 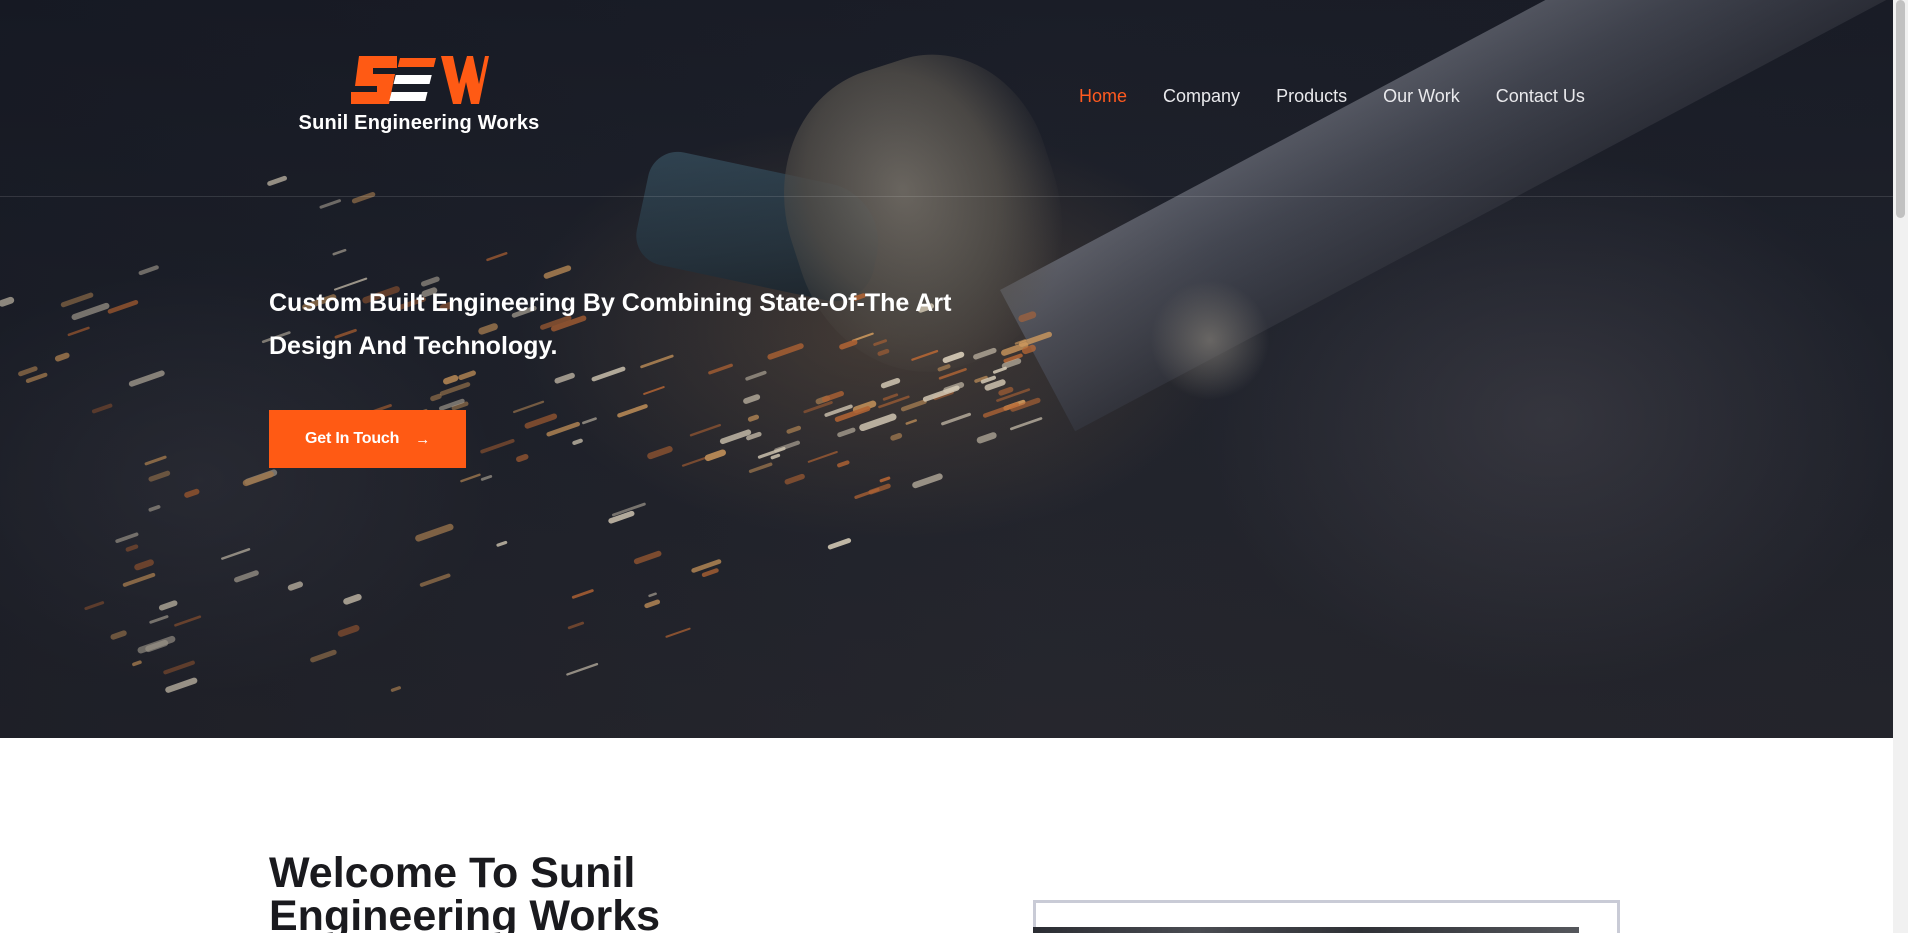 I want to click on welcome-heading: Welcome To Sunil Engineering Works, so click(x=465, y=891).